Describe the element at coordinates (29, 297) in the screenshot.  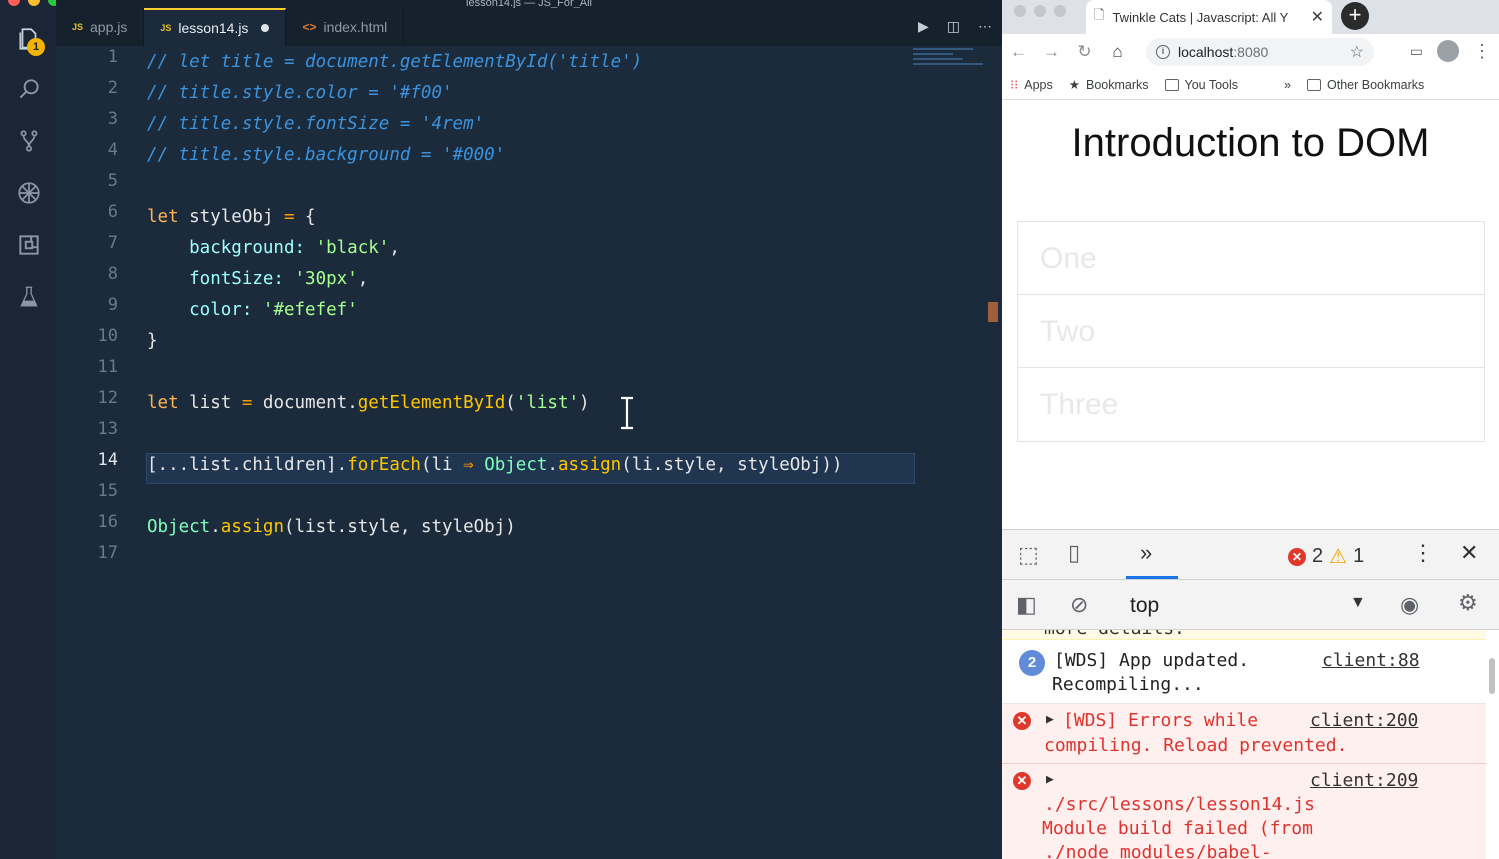
I see `testing-flask-icon` at that location.